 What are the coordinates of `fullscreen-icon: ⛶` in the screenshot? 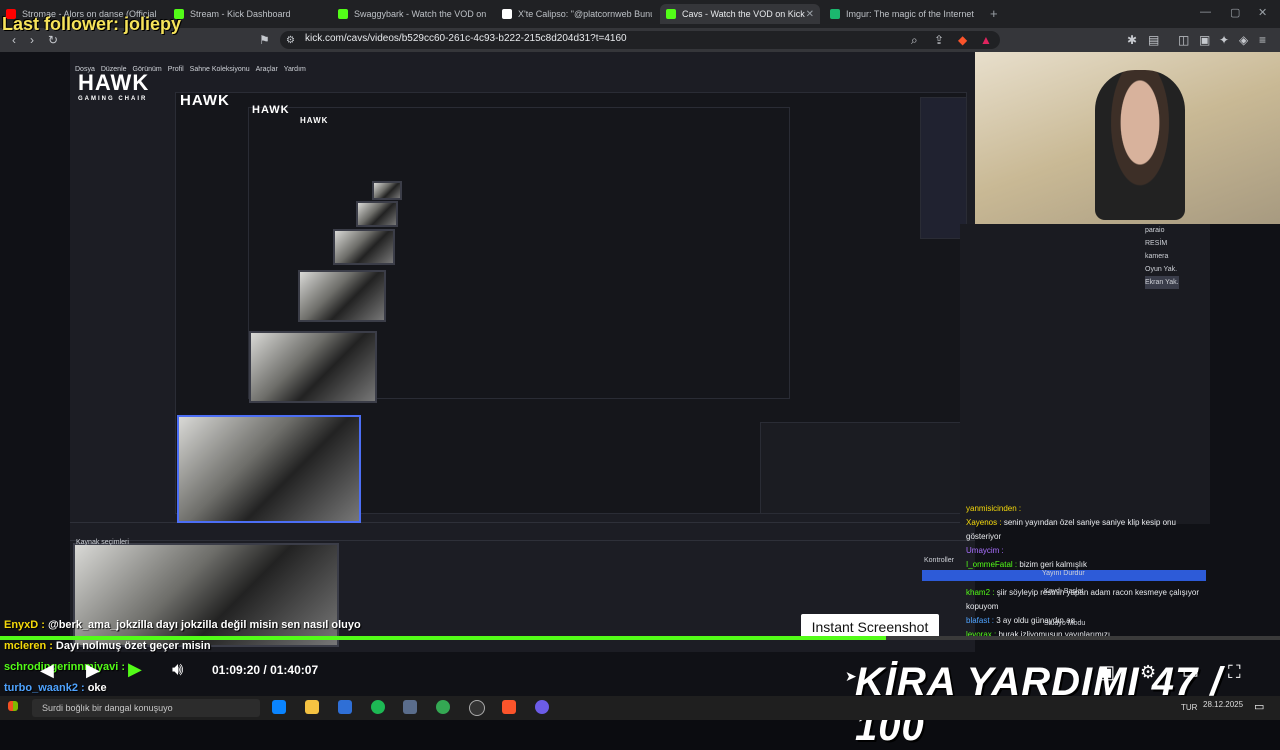 It's located at (1234, 672).